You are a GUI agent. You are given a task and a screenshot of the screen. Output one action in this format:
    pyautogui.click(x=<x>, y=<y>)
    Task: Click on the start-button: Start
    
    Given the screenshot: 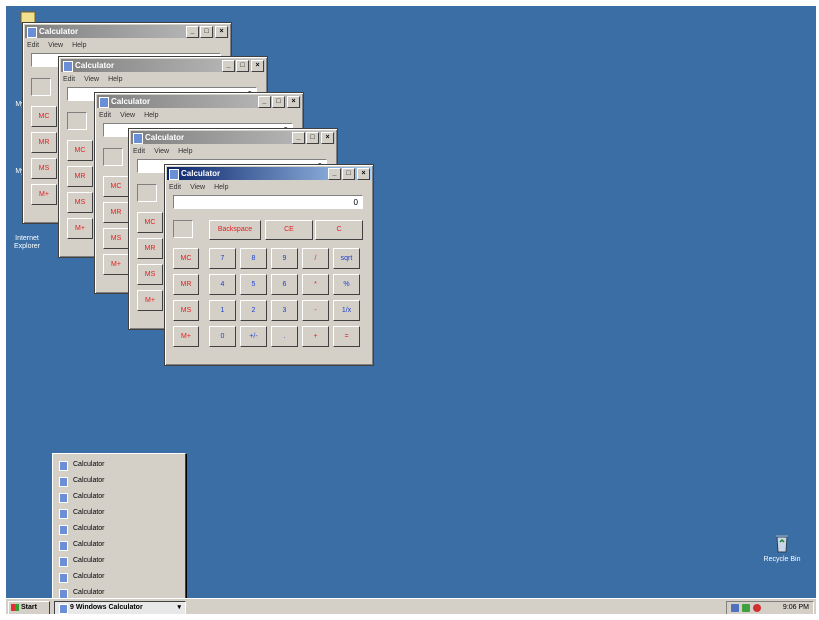 What is the action you would take?
    pyautogui.click(x=29, y=607)
    